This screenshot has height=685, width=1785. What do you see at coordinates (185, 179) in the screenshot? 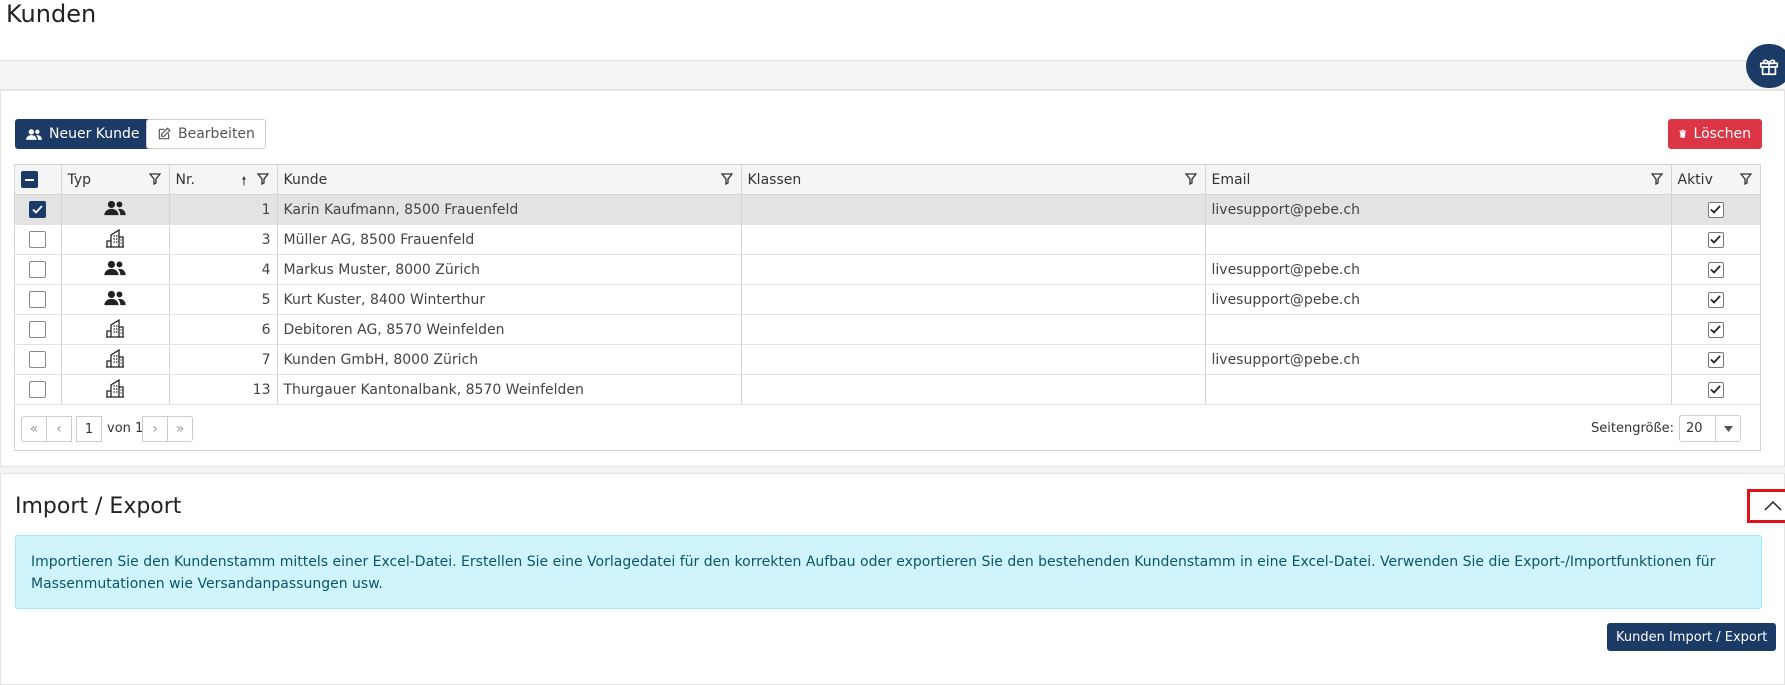
I see `column-nr-label: Nr.` at bounding box center [185, 179].